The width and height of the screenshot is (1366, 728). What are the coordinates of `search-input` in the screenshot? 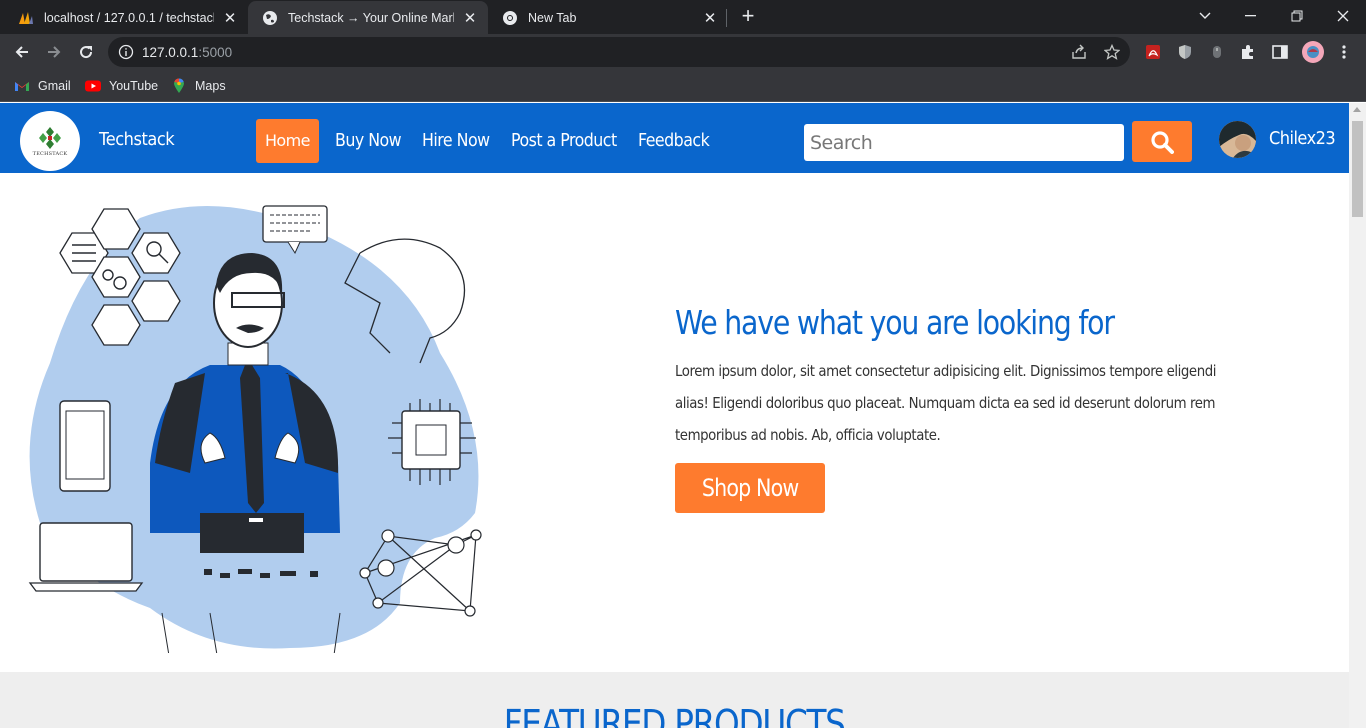 It's located at (964, 142).